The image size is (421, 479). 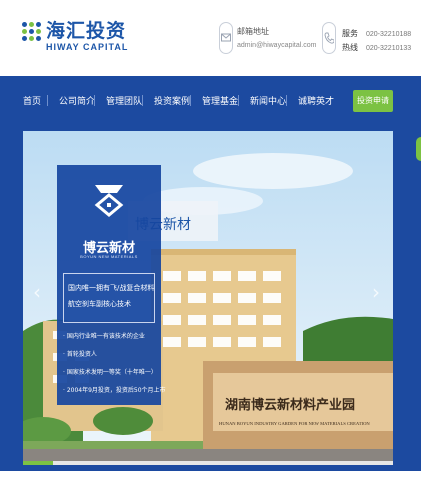 I want to click on side-tab-handle, so click(x=418, y=149).